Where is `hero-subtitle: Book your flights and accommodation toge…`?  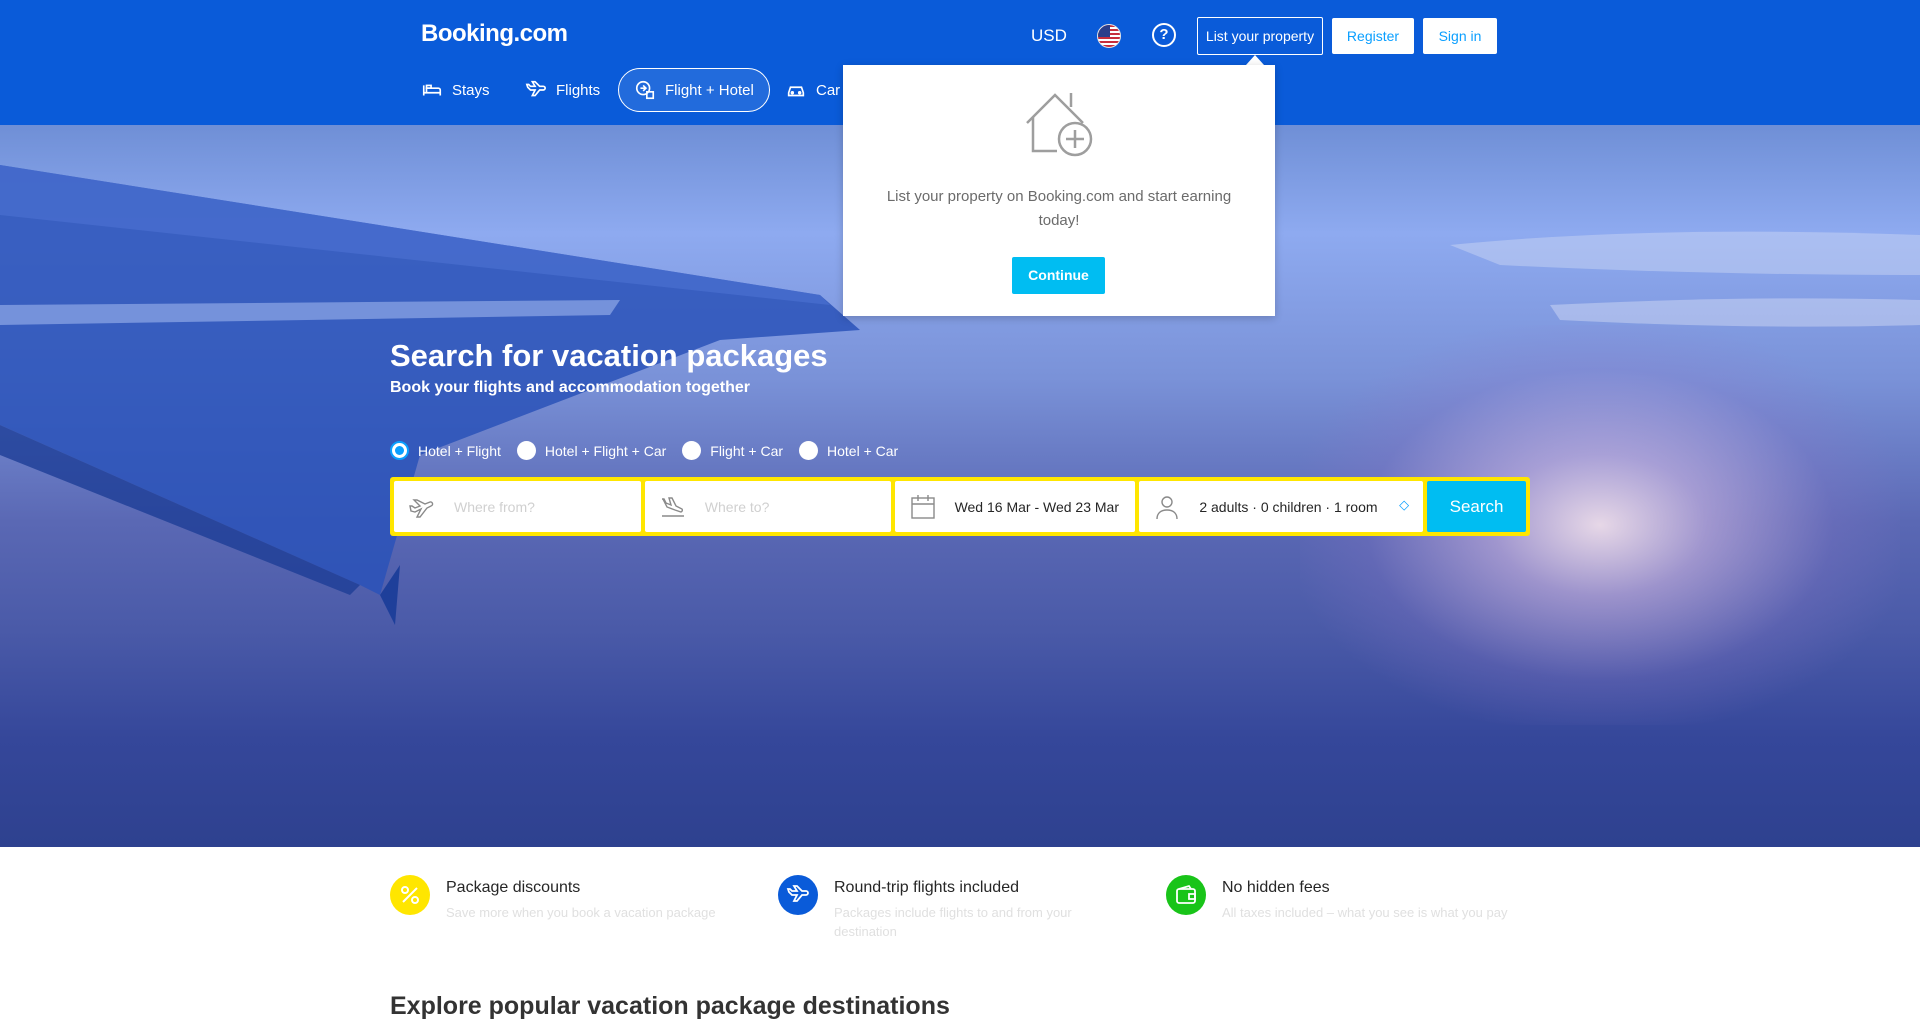
hero-subtitle: Book your flights and accommodation toge… is located at coordinates (570, 387).